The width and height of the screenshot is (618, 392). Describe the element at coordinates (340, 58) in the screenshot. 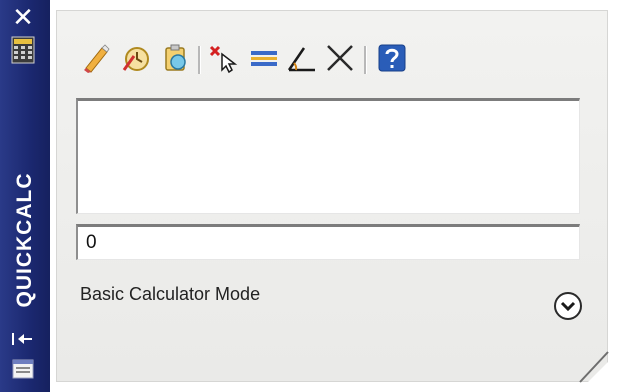

I see `intersection-icon` at that location.